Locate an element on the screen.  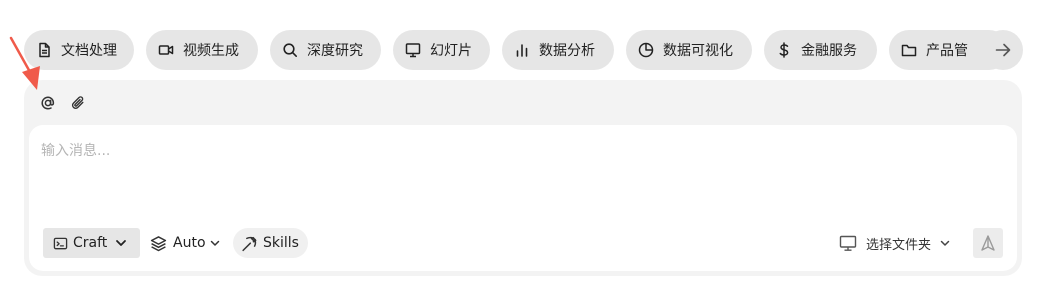
pickaxe-icon is located at coordinates (249, 243).